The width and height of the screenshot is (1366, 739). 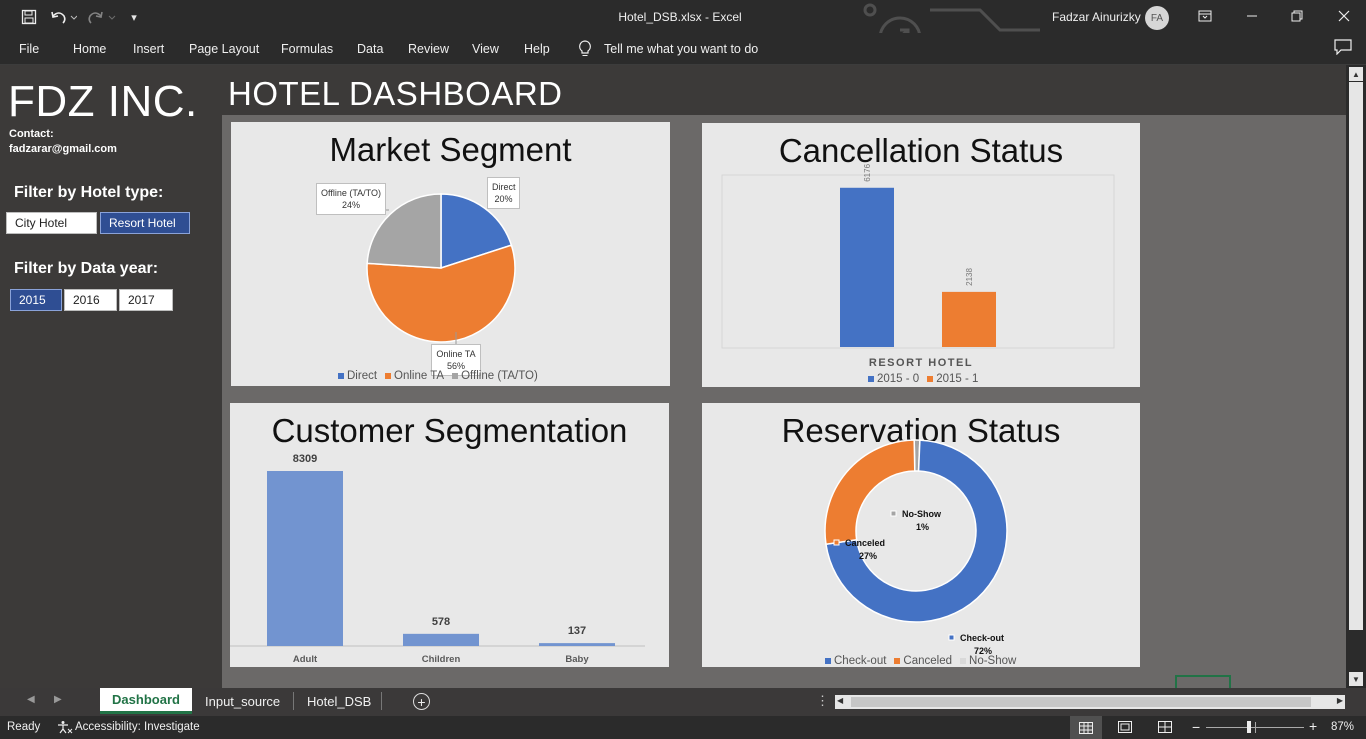 I want to click on minimize-icon, so click(x=1252, y=16).